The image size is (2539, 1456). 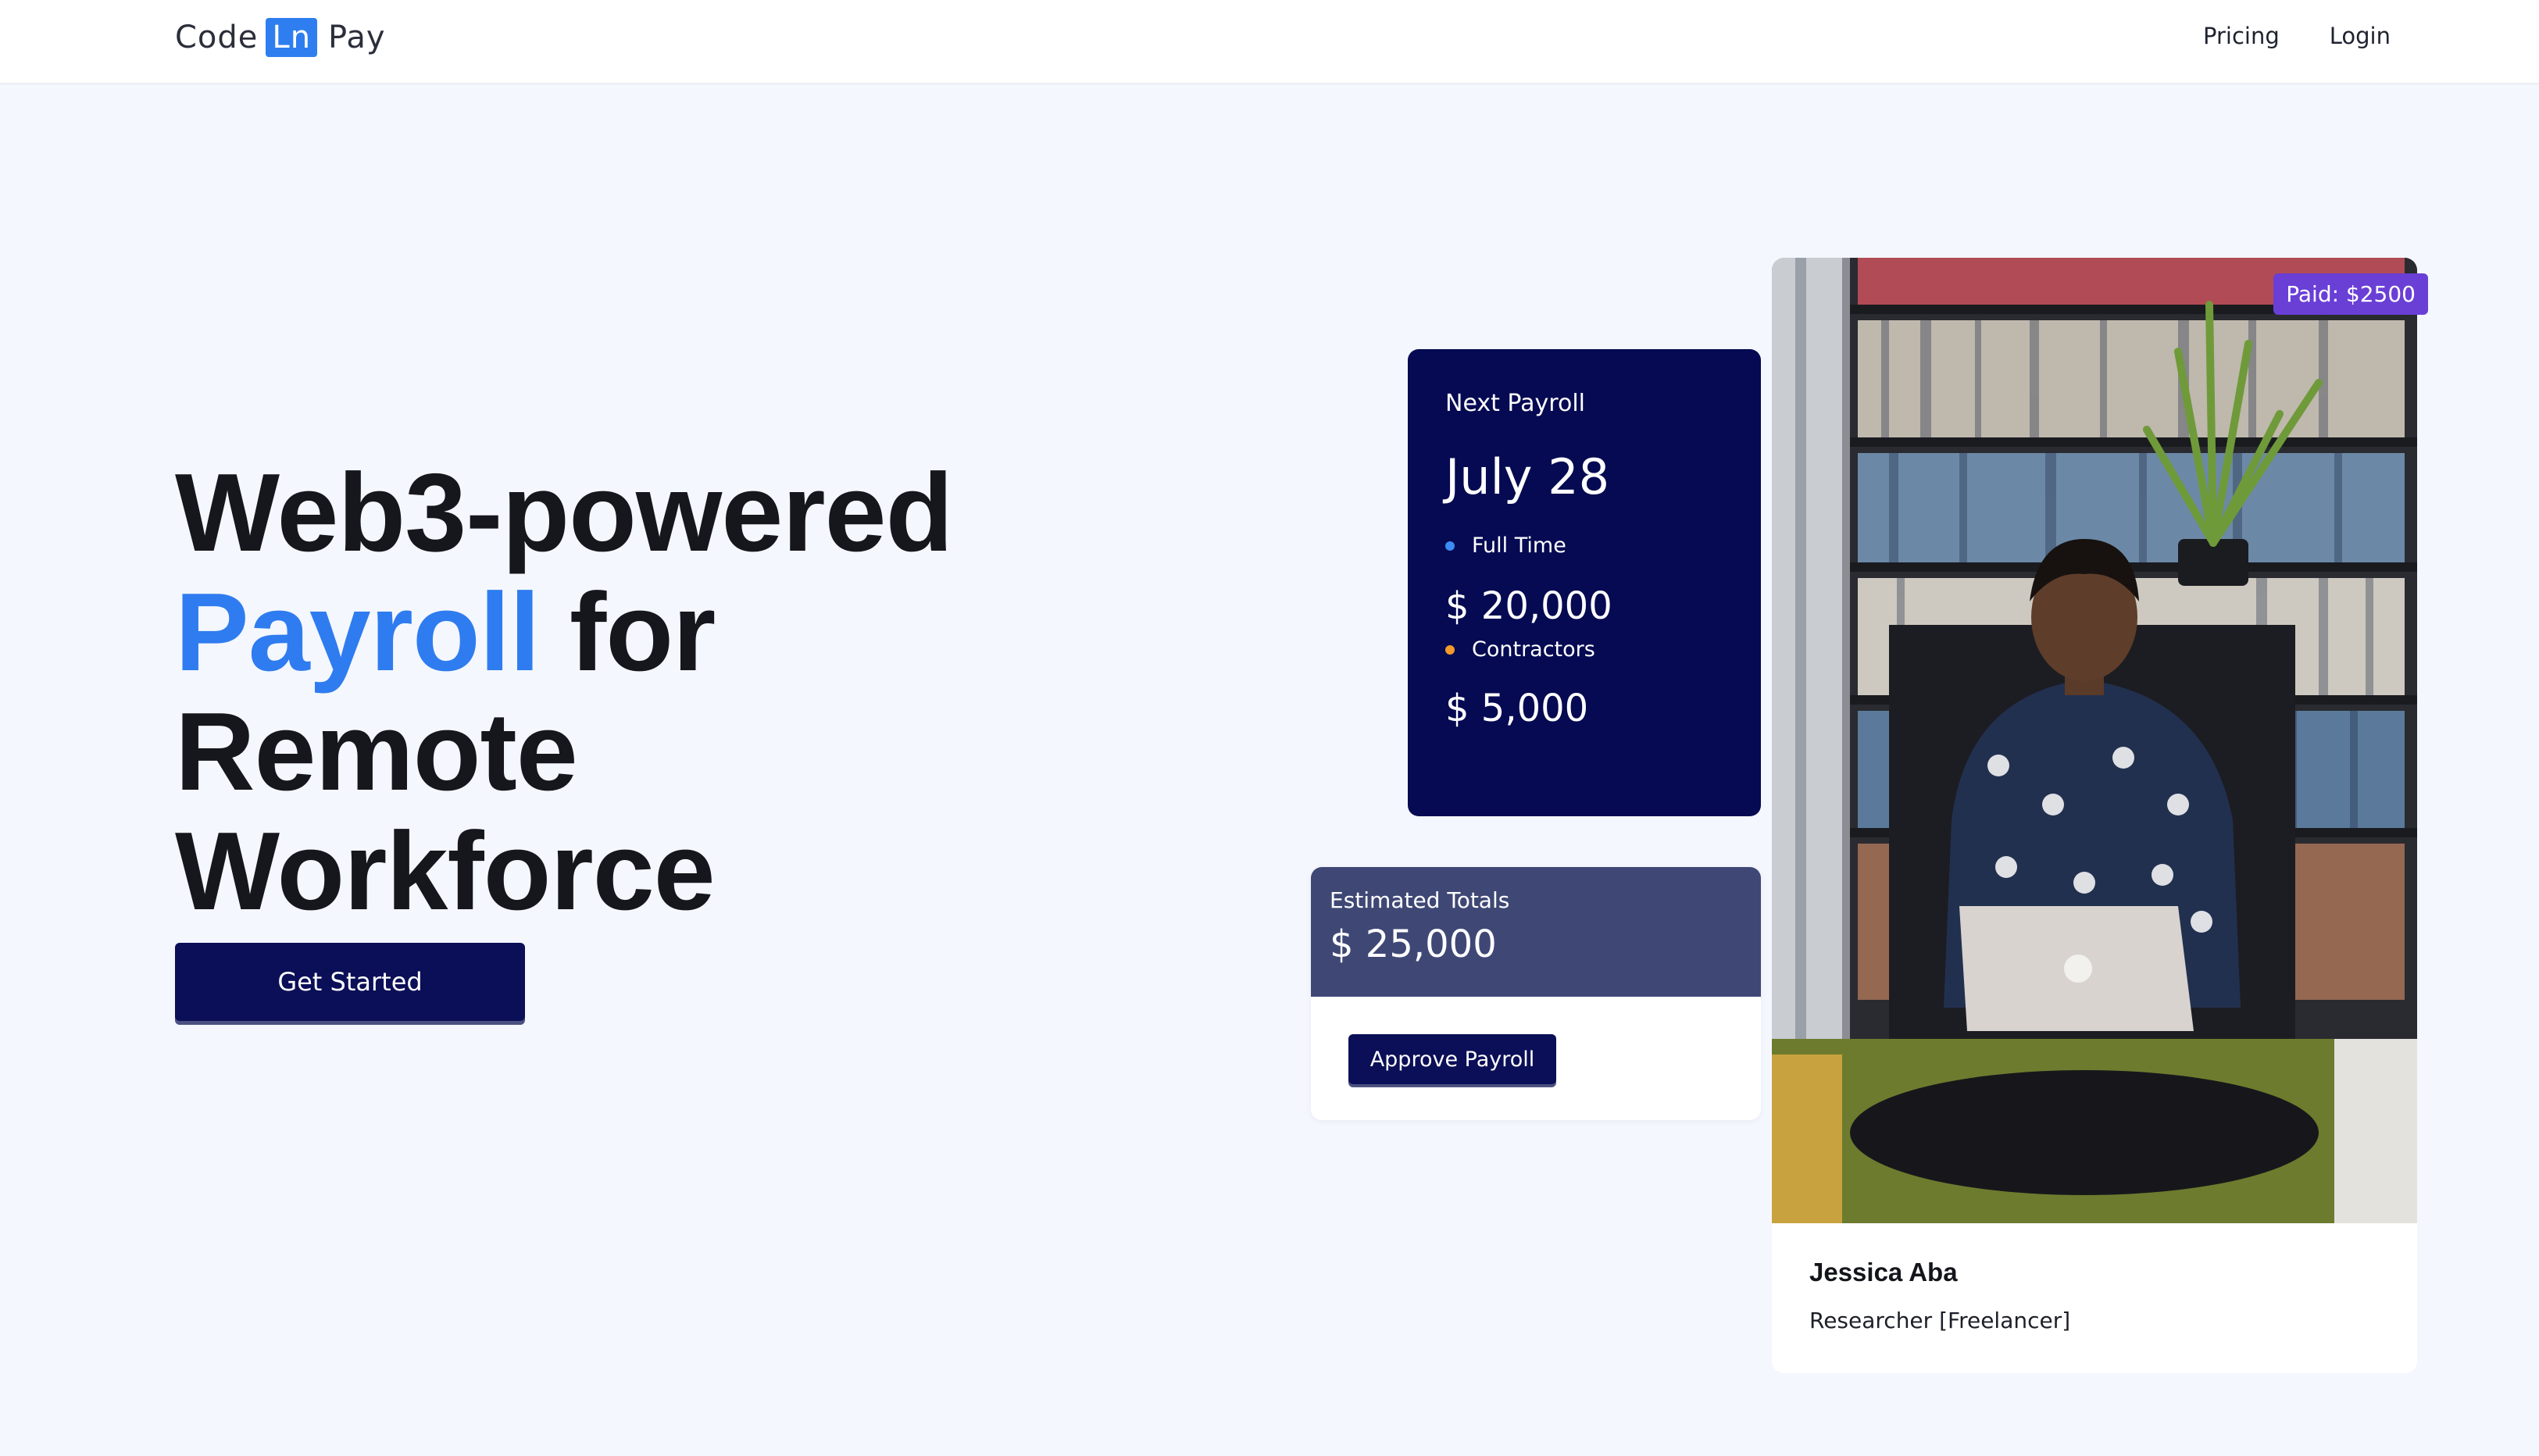 I want to click on nav-login-link: Login, so click(x=2361, y=36).